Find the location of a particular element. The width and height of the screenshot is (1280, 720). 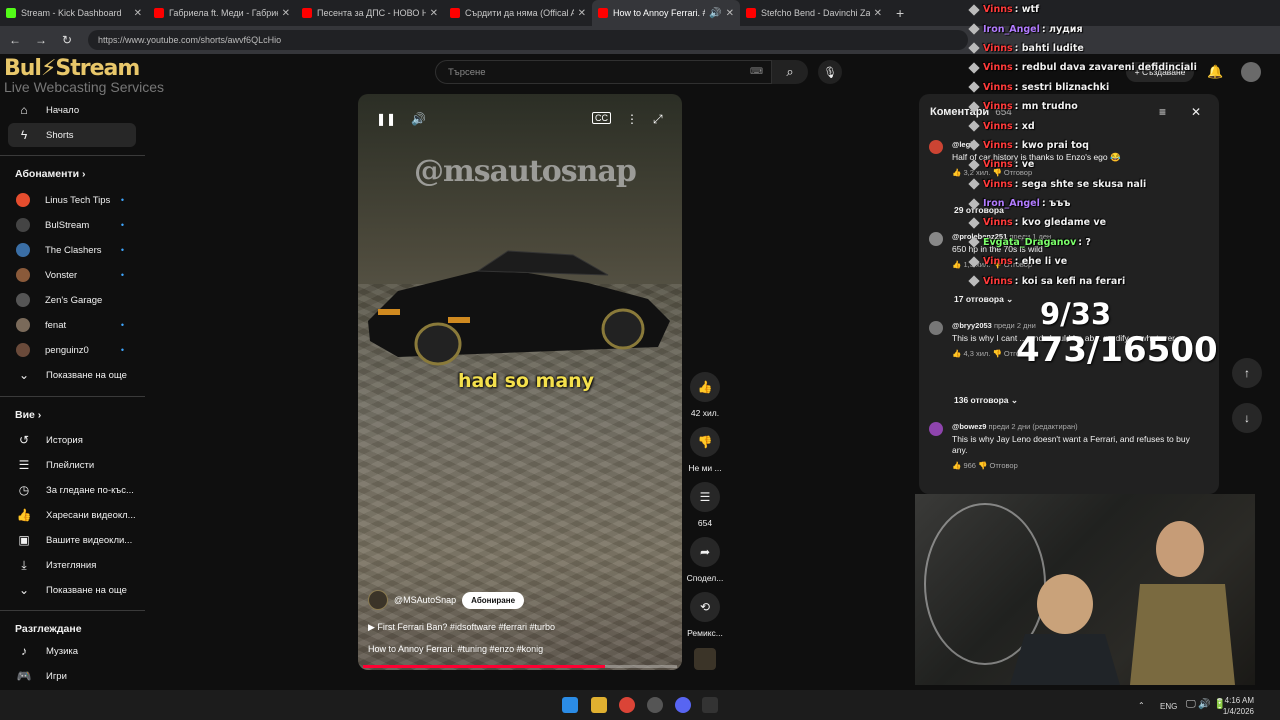

like-button: 👍 42 хил. is located at coordinates (705, 395).